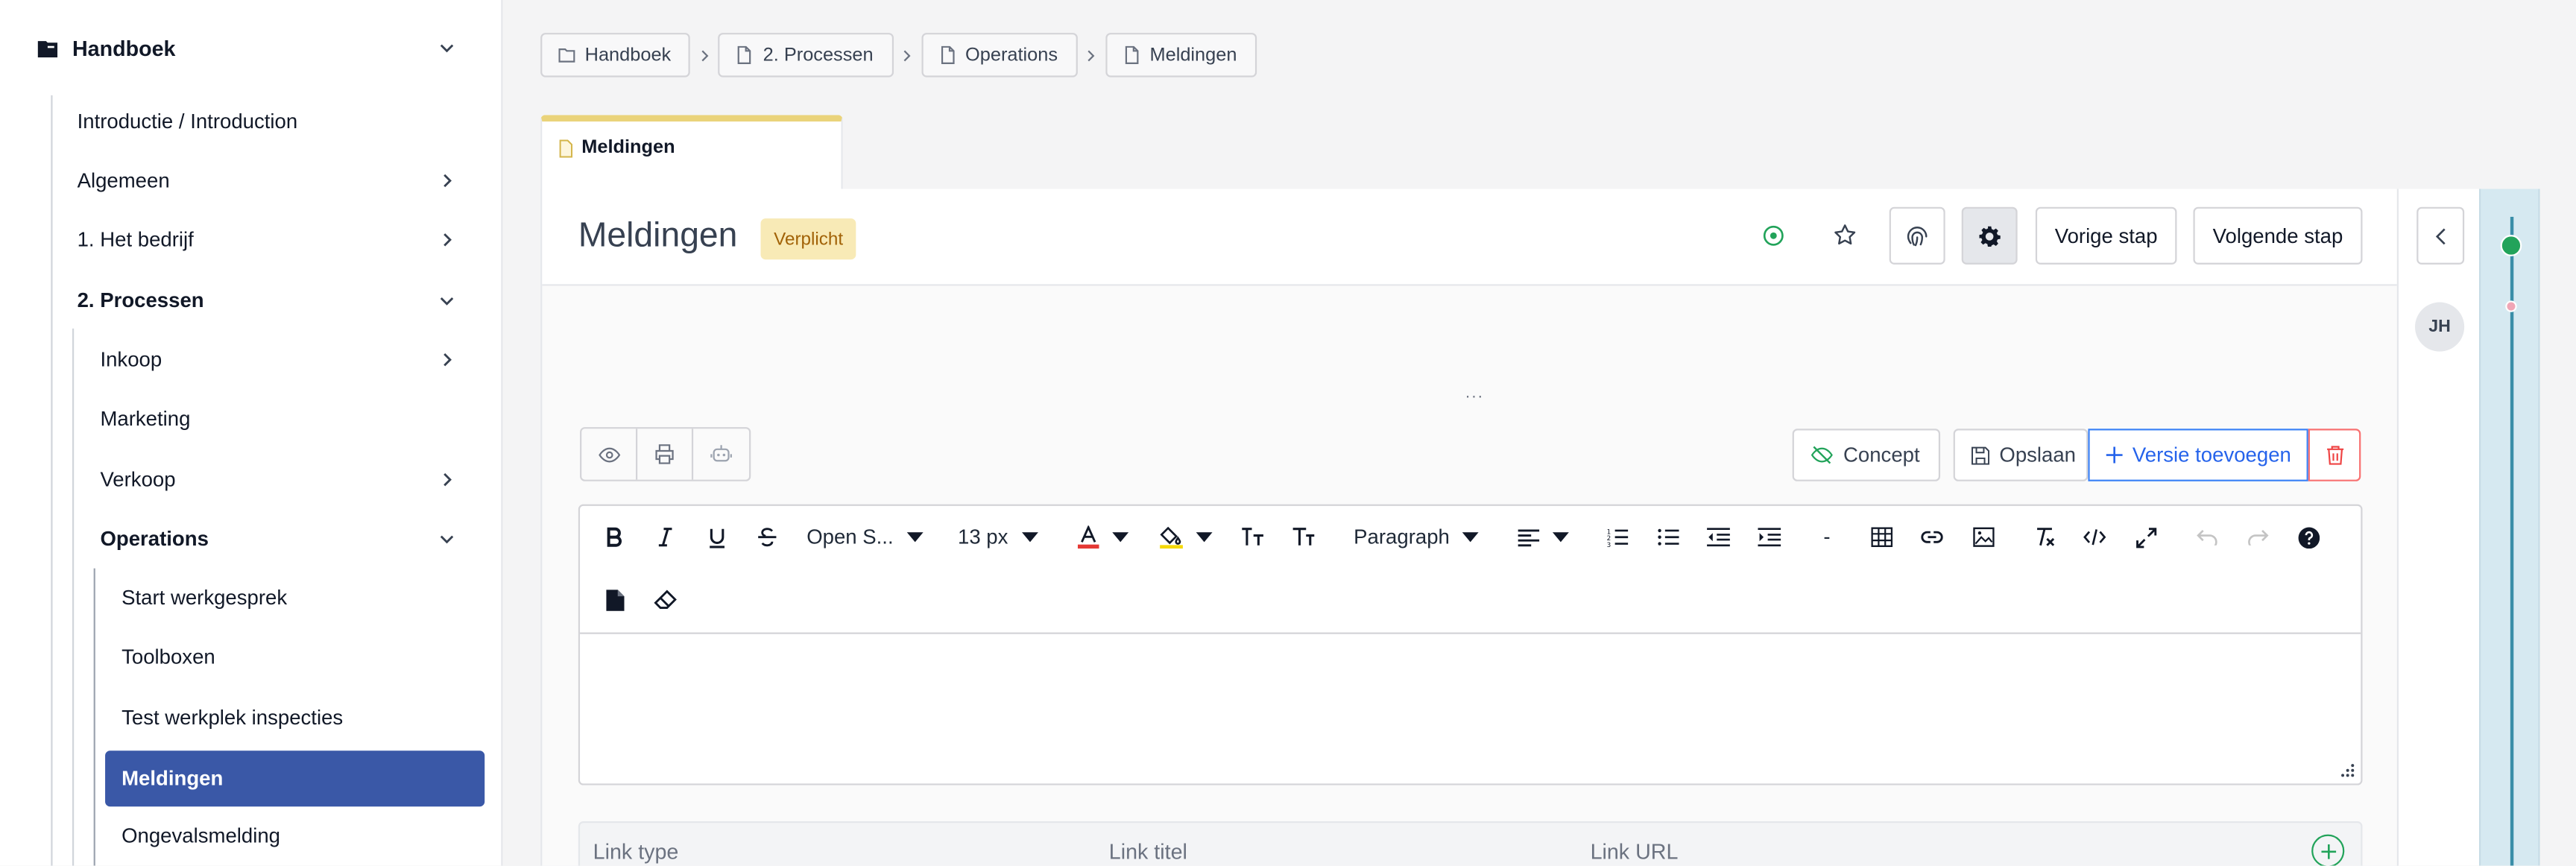 The width and height of the screenshot is (2576, 866). I want to click on outdent-button, so click(1718, 537).